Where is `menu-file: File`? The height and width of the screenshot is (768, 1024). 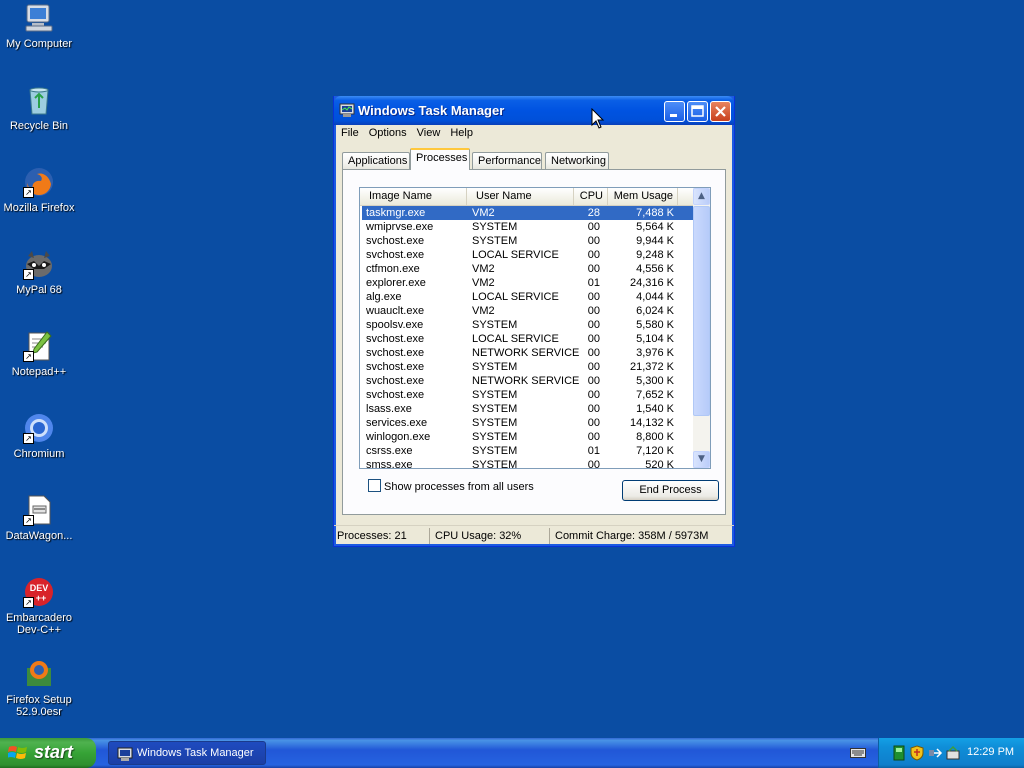
menu-file: File is located at coordinates (351, 132).